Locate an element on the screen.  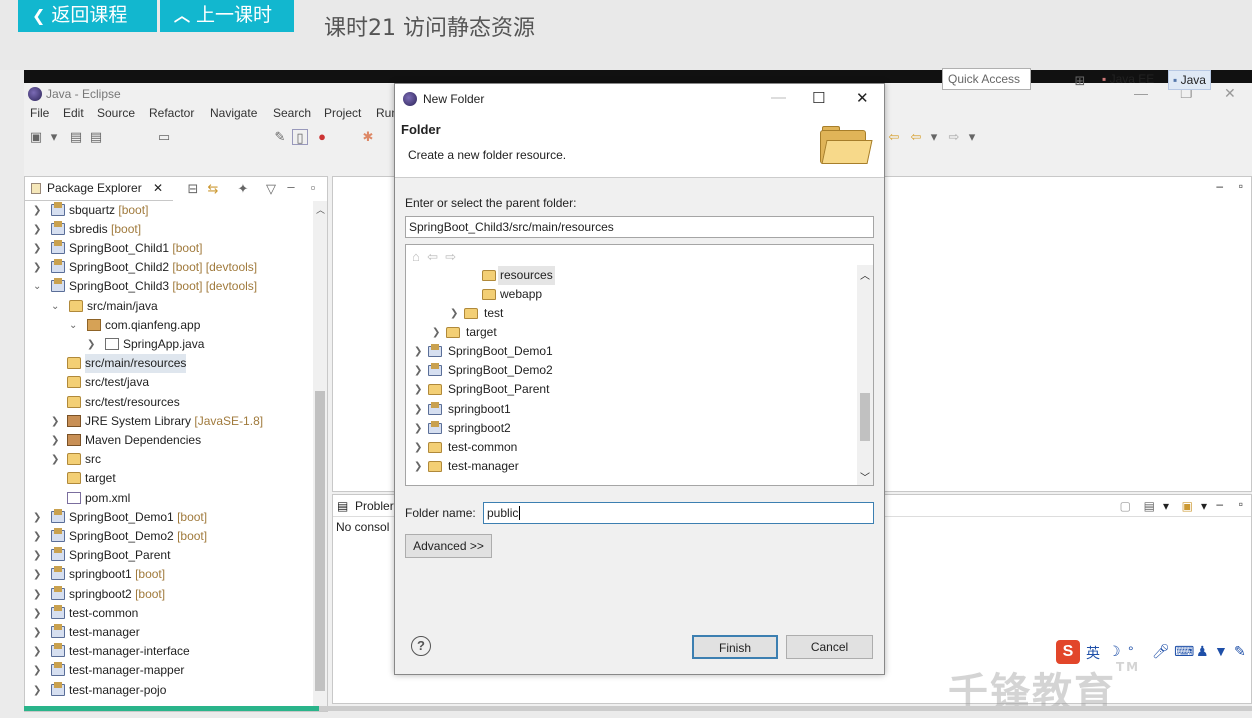
minimize-editor-icon: – is located at coordinates (1219, 186).